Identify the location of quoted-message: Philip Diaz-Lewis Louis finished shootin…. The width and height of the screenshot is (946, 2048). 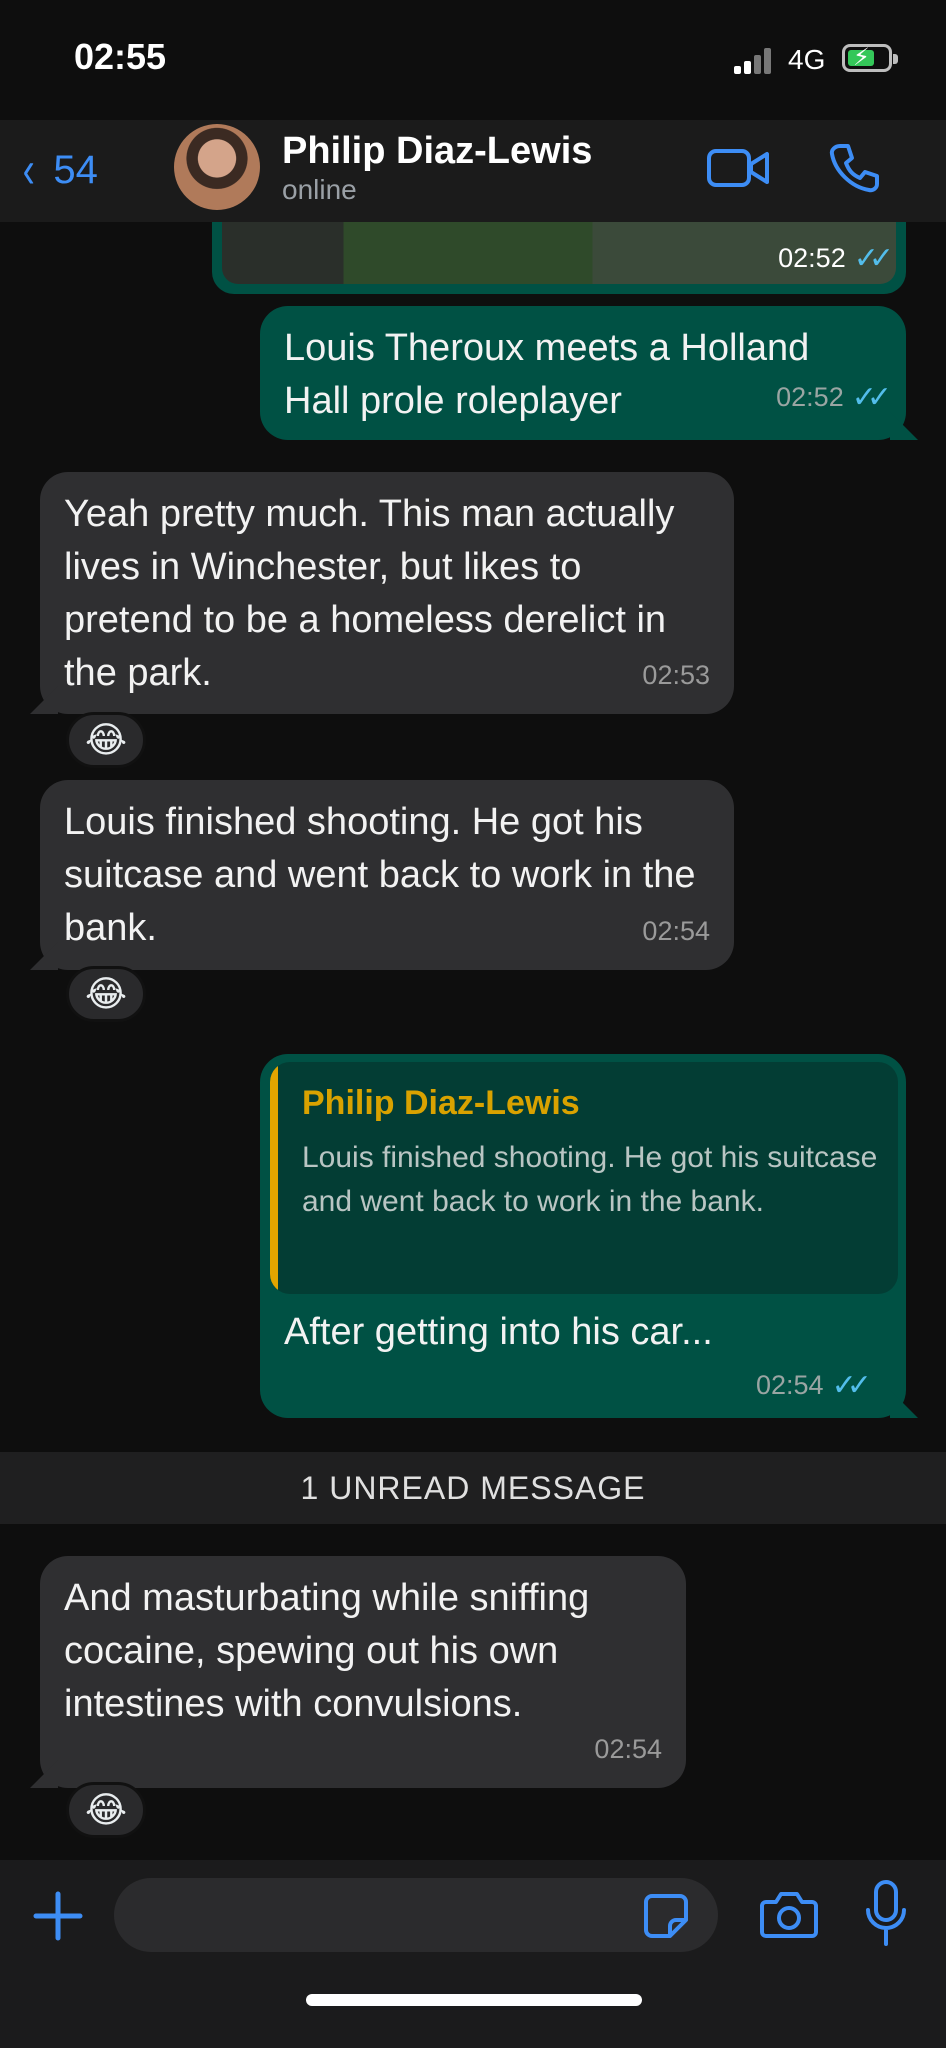
(584, 1178).